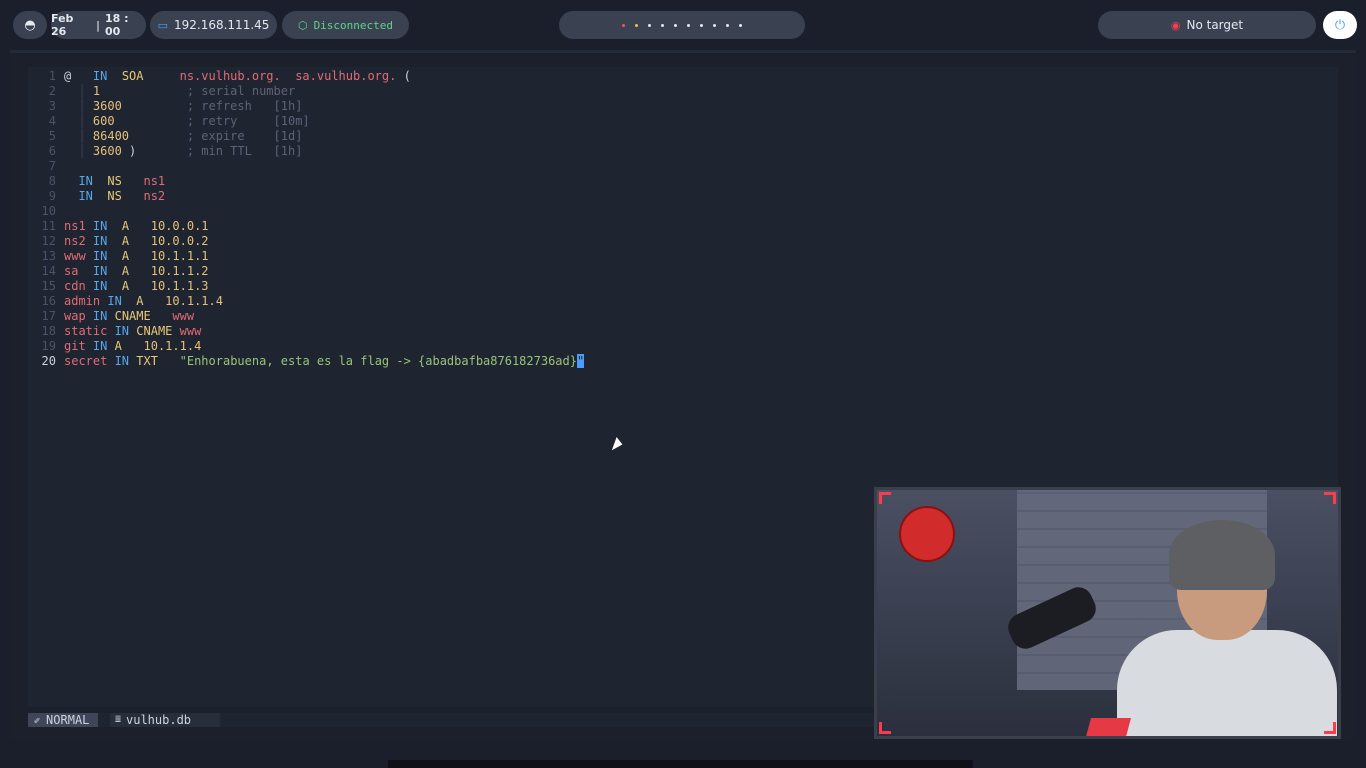 The image size is (1366, 768). What do you see at coordinates (48, 241) in the screenshot?
I see `line-number: 12` at bounding box center [48, 241].